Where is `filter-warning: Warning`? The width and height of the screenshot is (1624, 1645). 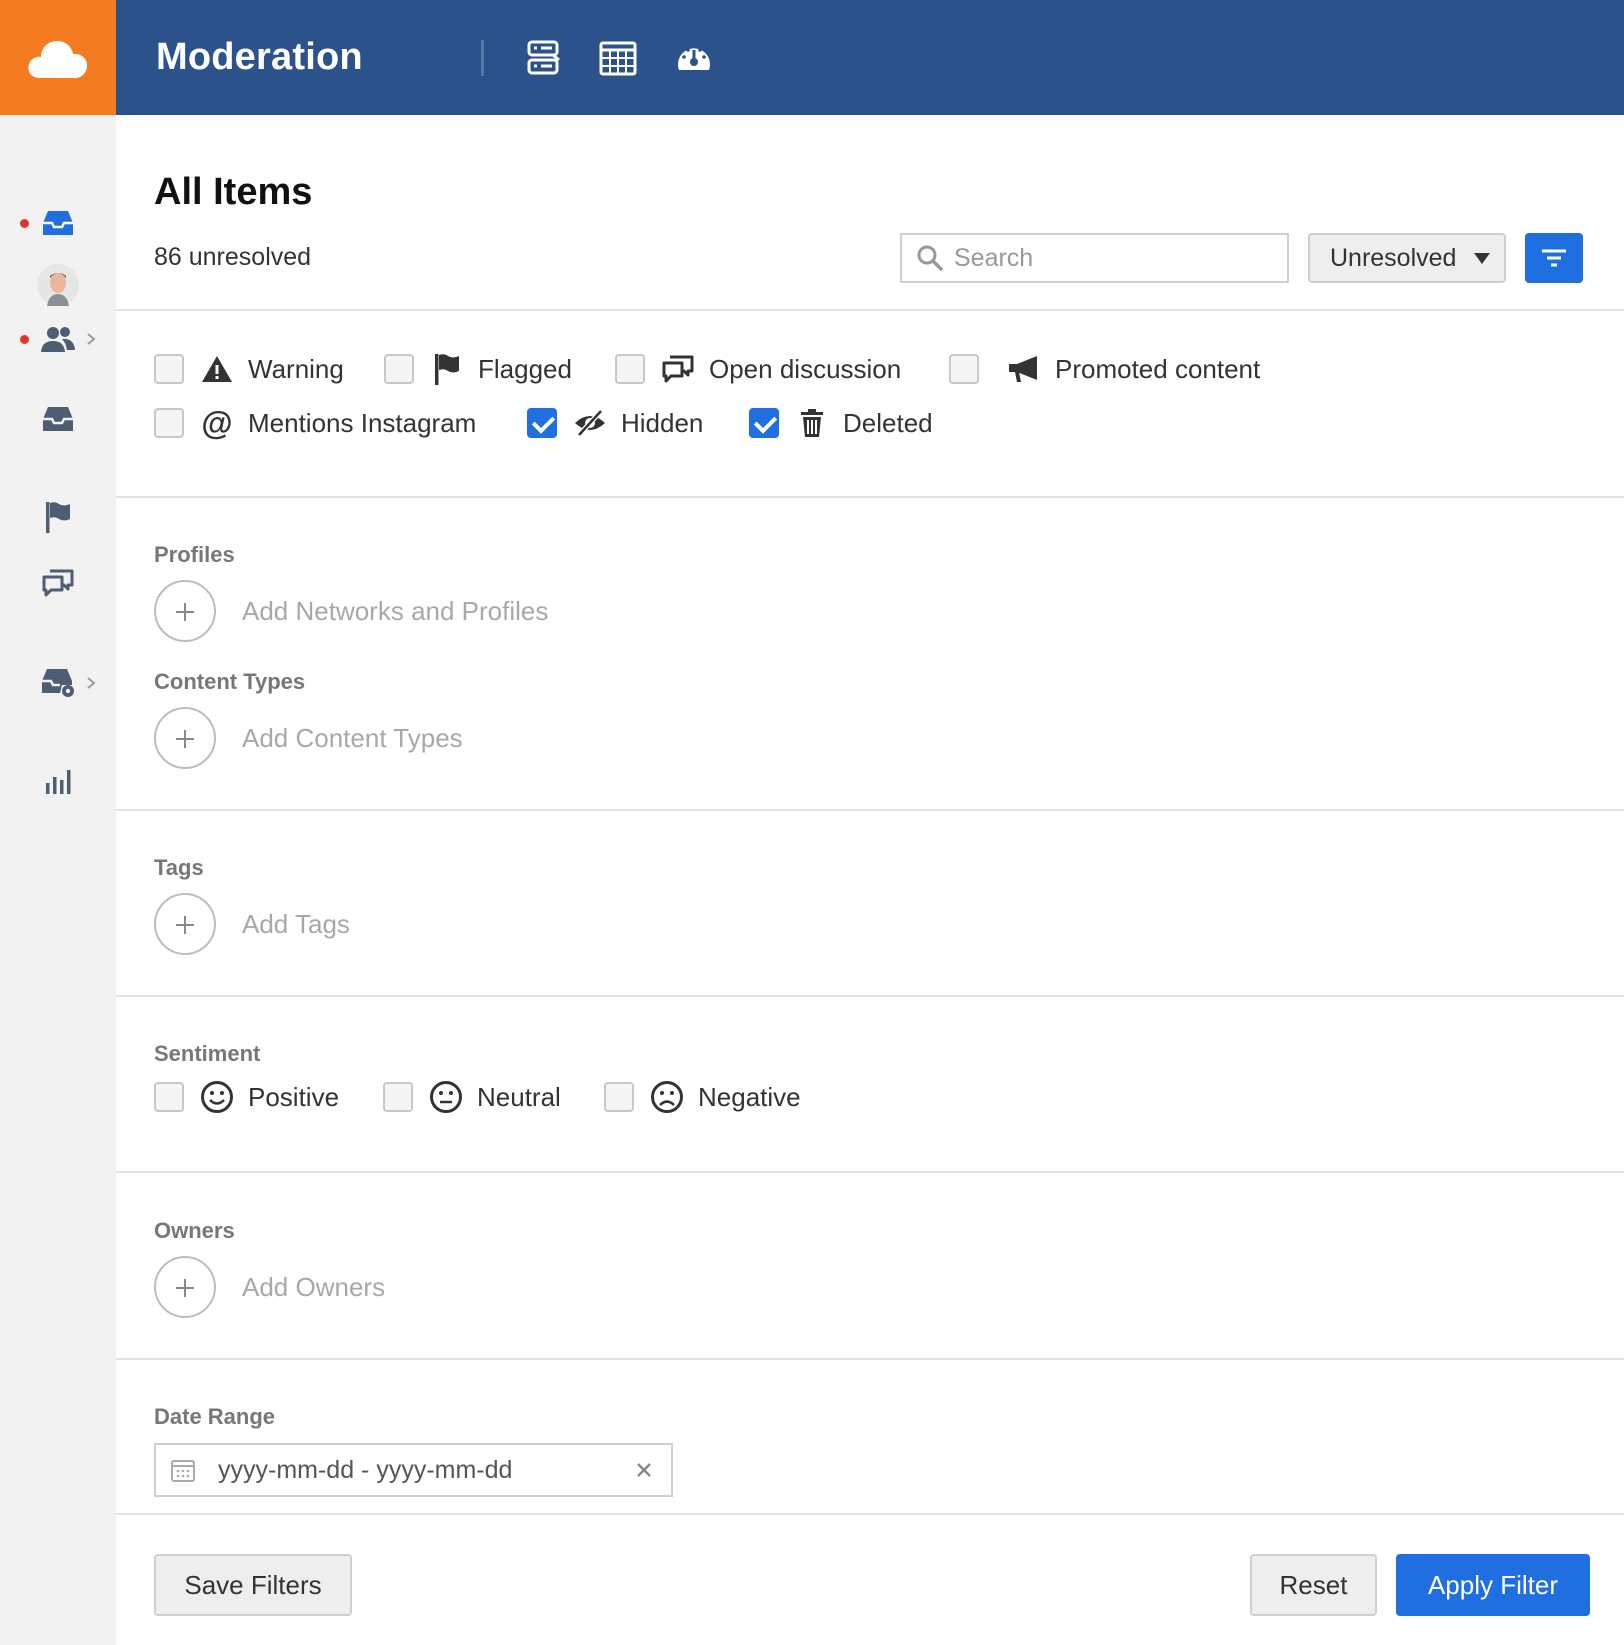 filter-warning: Warning is located at coordinates (249, 369).